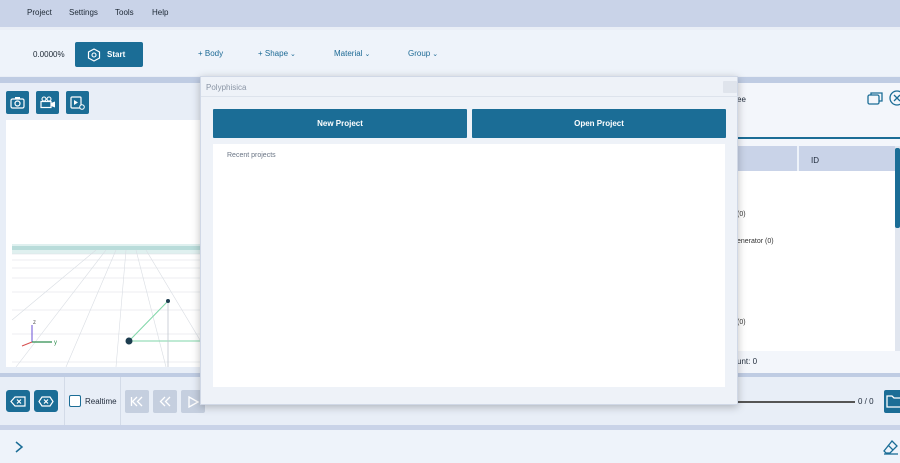 This screenshot has height=463, width=900. Describe the element at coordinates (747, 361) in the screenshot. I see `tree-count: unt: 0` at that location.